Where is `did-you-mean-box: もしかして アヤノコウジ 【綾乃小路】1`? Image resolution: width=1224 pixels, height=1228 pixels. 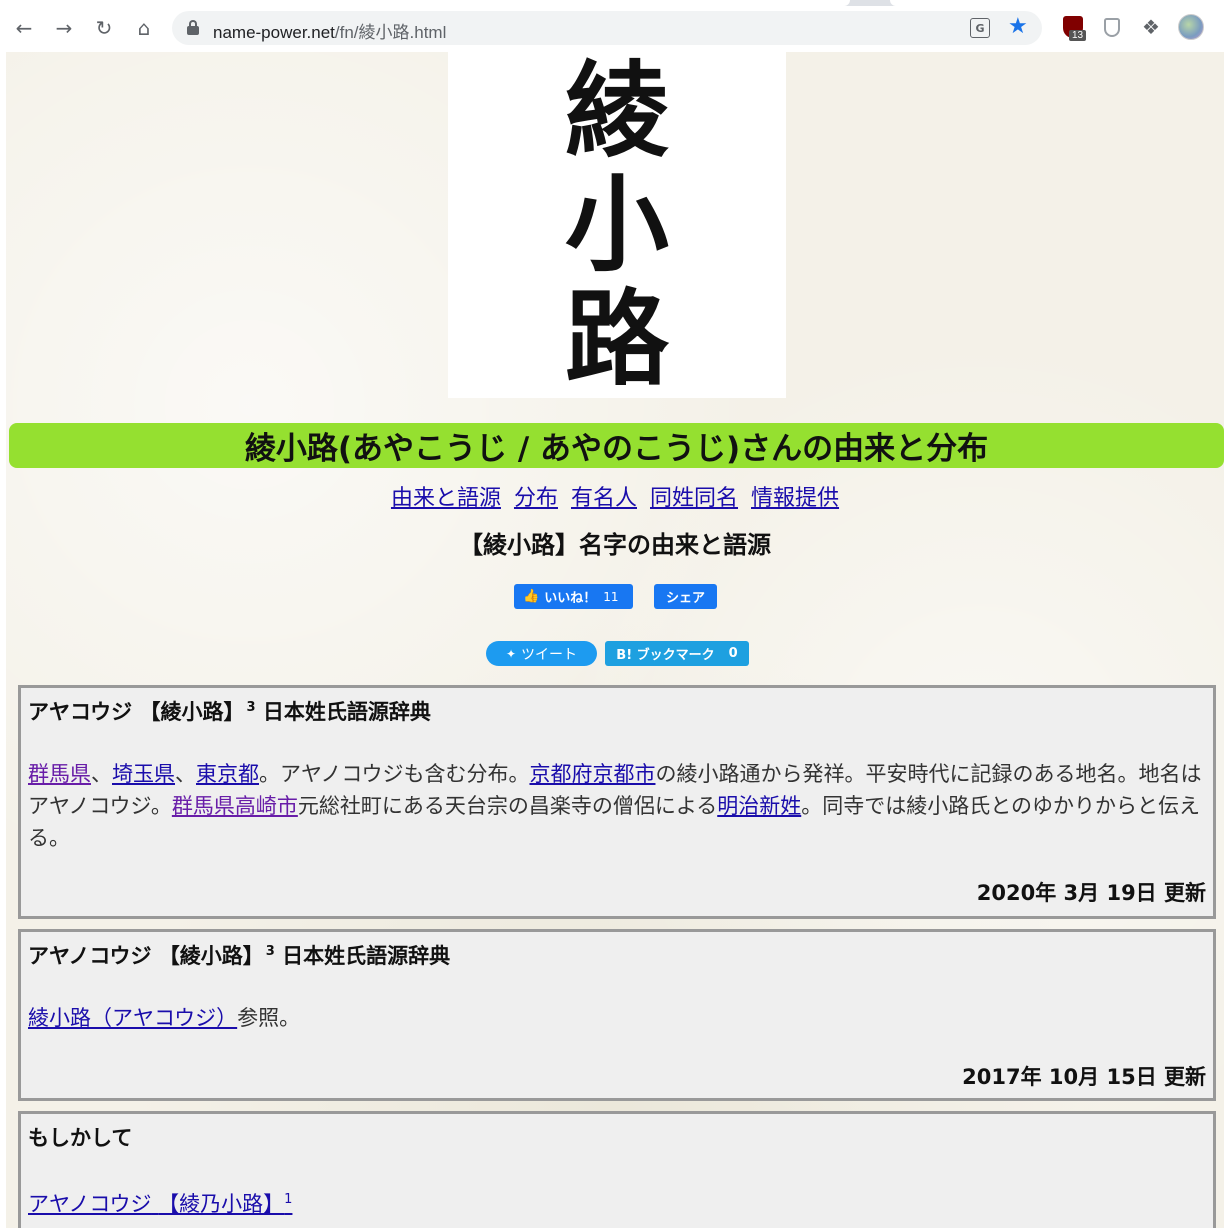 did-you-mean-box: もしかして アヤノコウジ 【綾乃小路】1 is located at coordinates (617, 1169).